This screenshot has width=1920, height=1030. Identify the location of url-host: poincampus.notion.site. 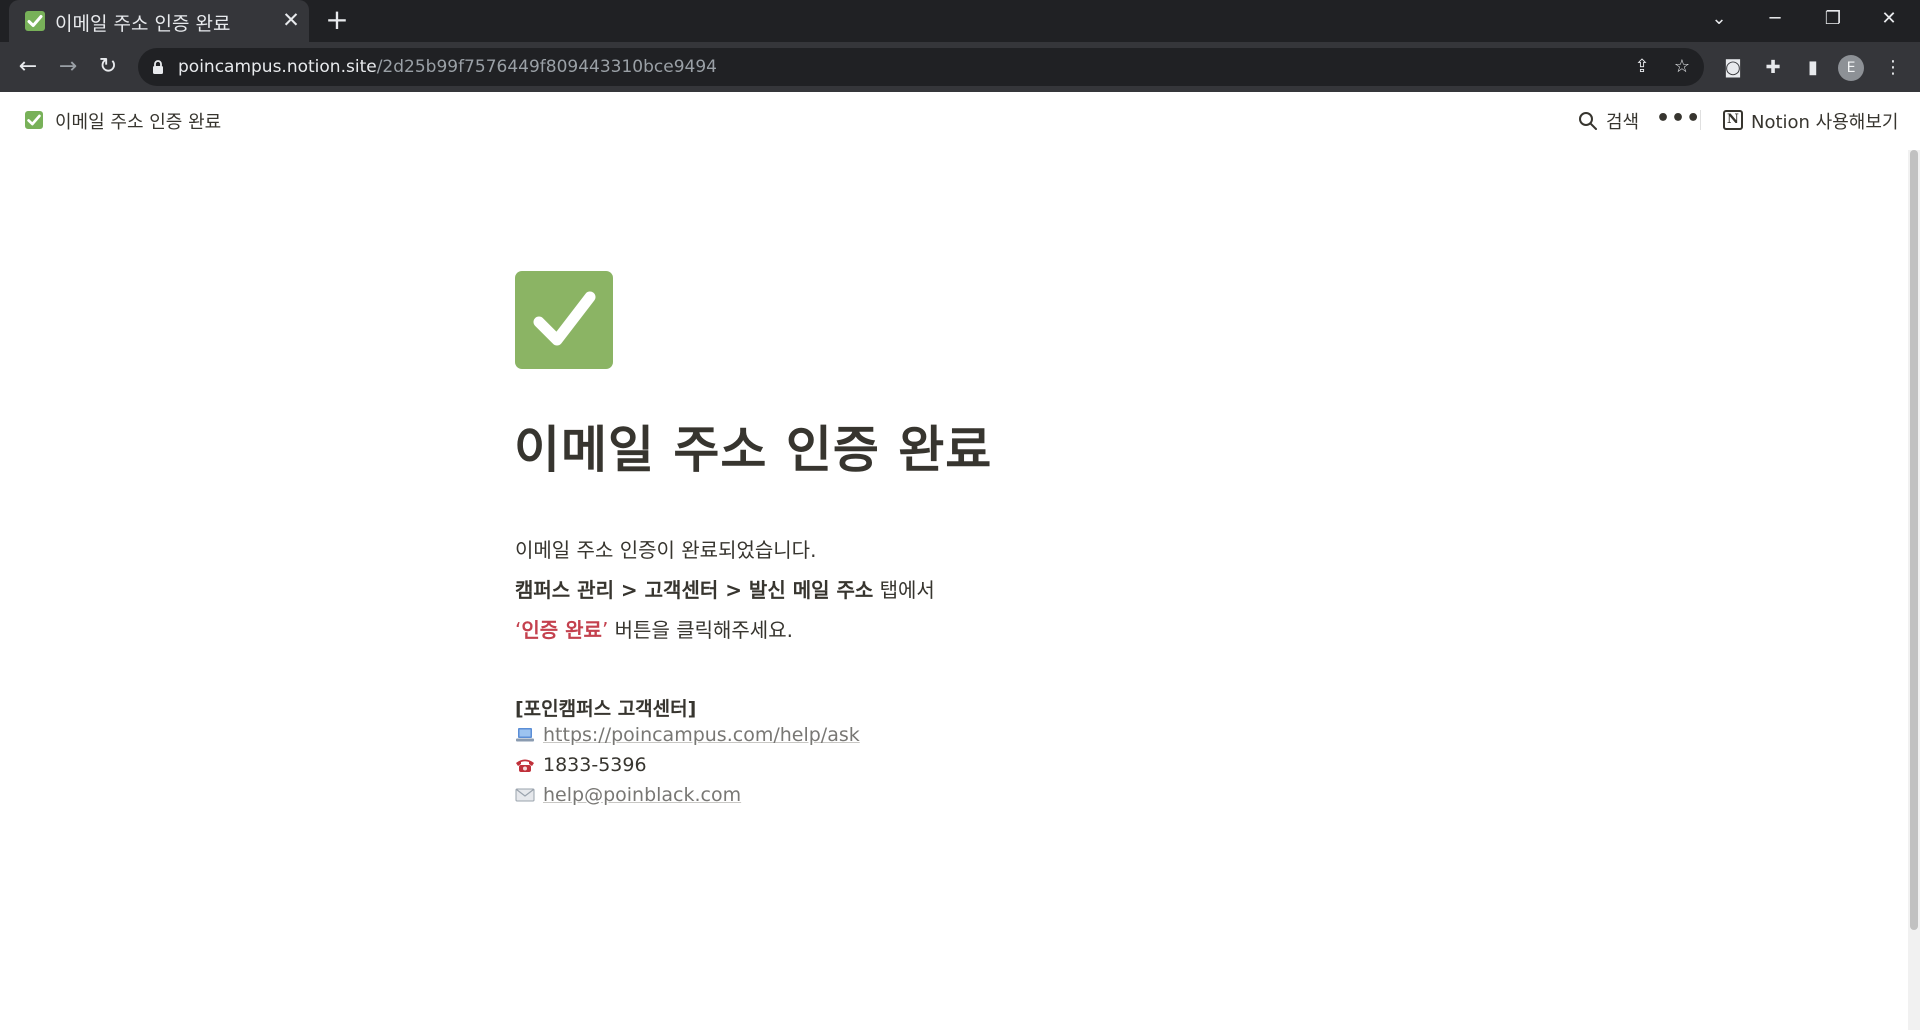
(277, 67).